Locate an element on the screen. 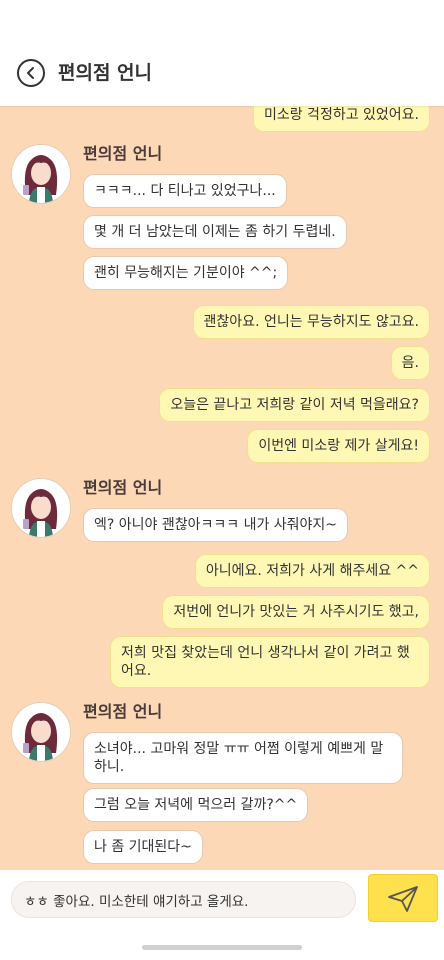 The height and width of the screenshot is (960, 444). message-bubble: 미소랑 걱정하고 있었어요. is located at coordinates (341, 119).